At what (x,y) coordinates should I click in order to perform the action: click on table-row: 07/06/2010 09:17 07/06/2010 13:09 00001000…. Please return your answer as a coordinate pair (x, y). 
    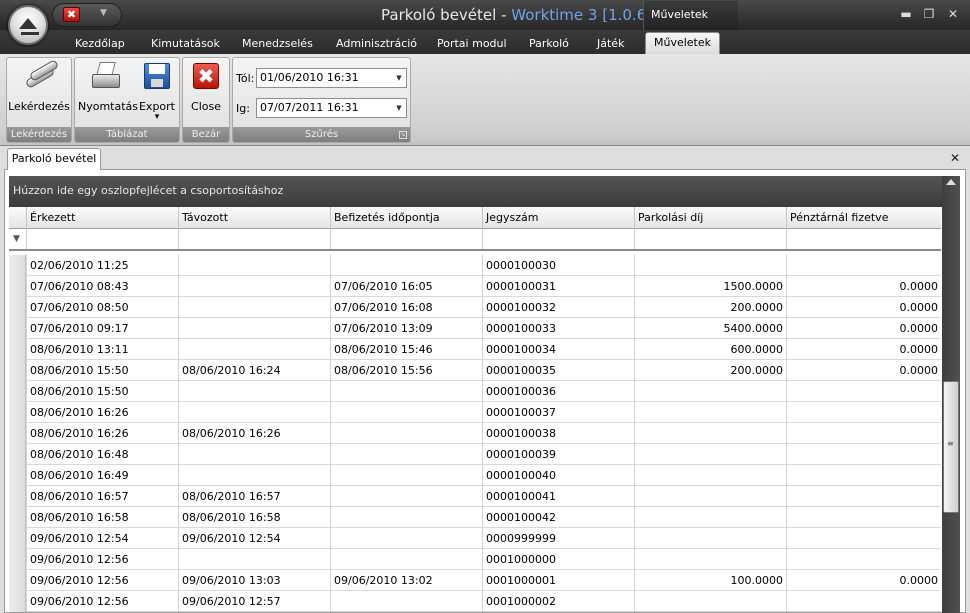
    Looking at the image, I should click on (475, 328).